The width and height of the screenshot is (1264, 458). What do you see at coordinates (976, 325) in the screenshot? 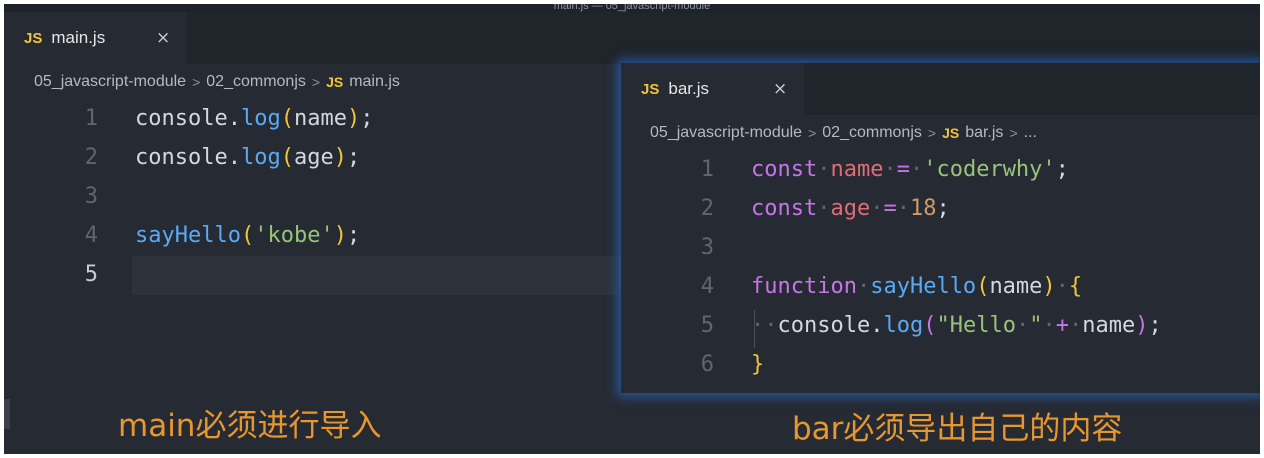
I see `code-token: "Hello` at bounding box center [976, 325].